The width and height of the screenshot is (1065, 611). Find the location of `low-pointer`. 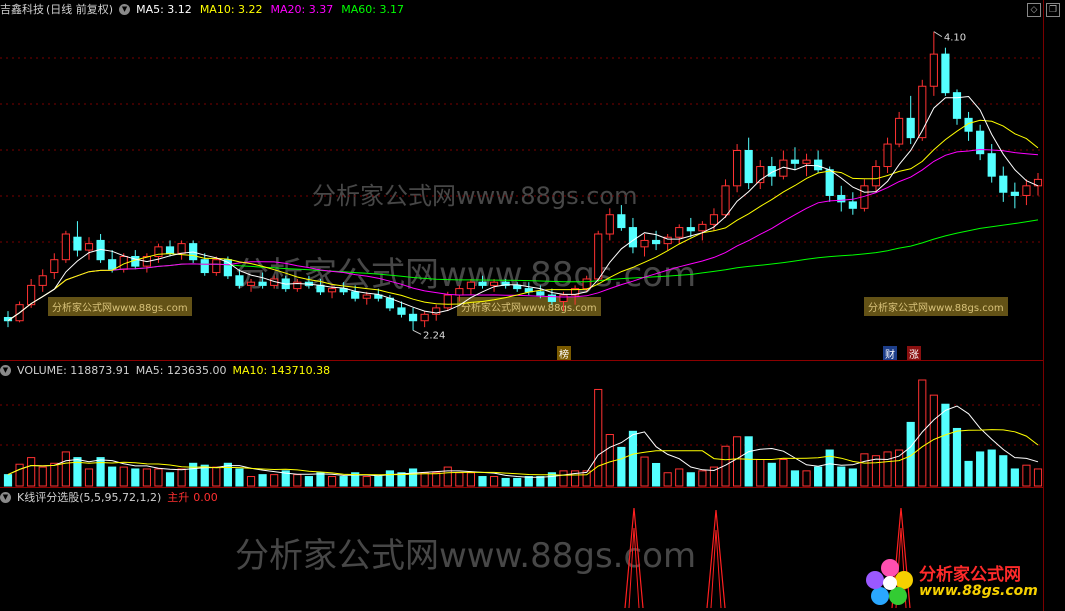

low-pointer is located at coordinates (417, 332).